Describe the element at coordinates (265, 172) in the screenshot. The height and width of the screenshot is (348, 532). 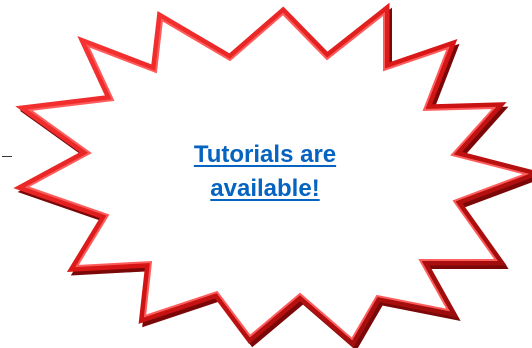
I see `tutorials-link: Tutorials are available!` at that location.